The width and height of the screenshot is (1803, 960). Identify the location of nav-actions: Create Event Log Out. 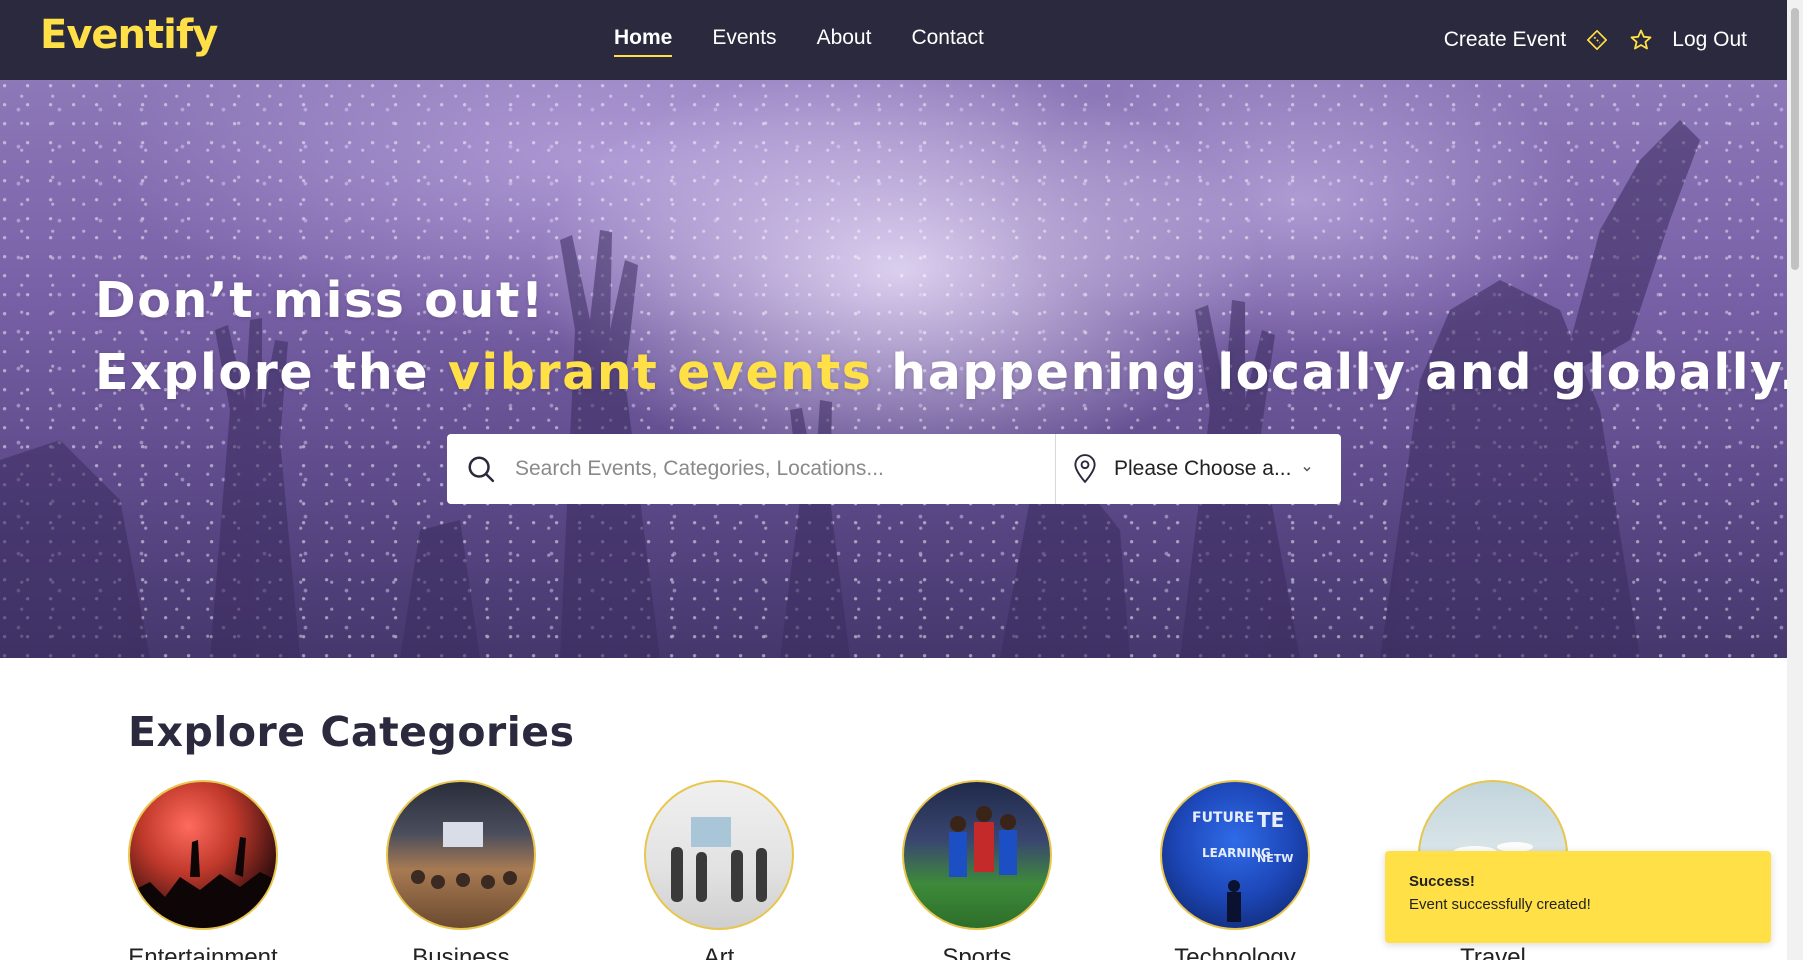
(1595, 40).